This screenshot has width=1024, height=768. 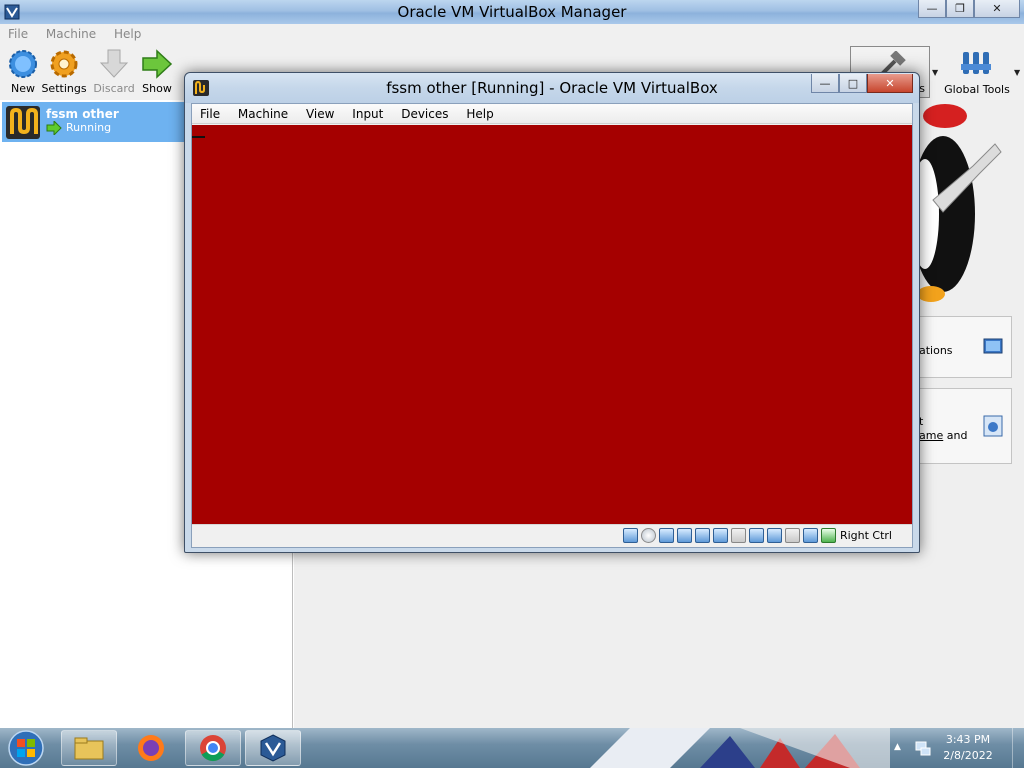 What do you see at coordinates (126, 32) in the screenshot?
I see `menu-help: Help` at bounding box center [126, 32].